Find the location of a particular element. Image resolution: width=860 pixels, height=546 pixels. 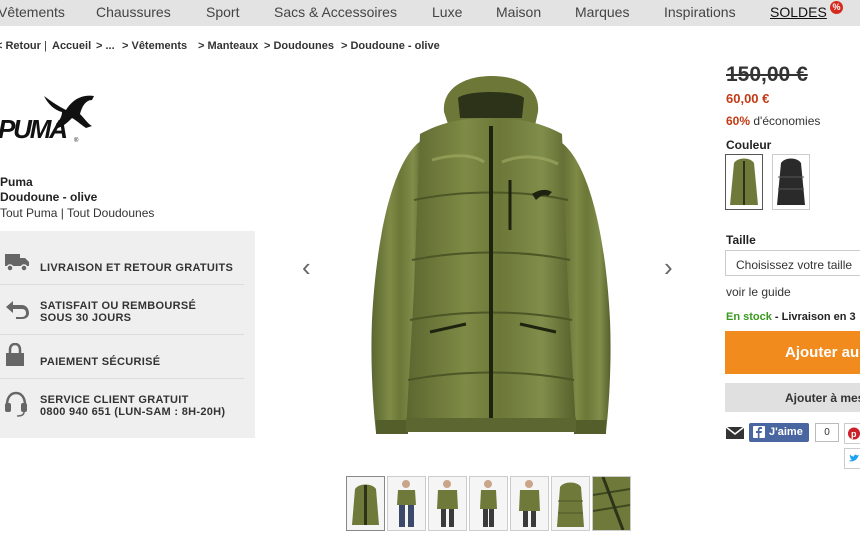

size-select: Choisissez votre taille is located at coordinates (792, 263).